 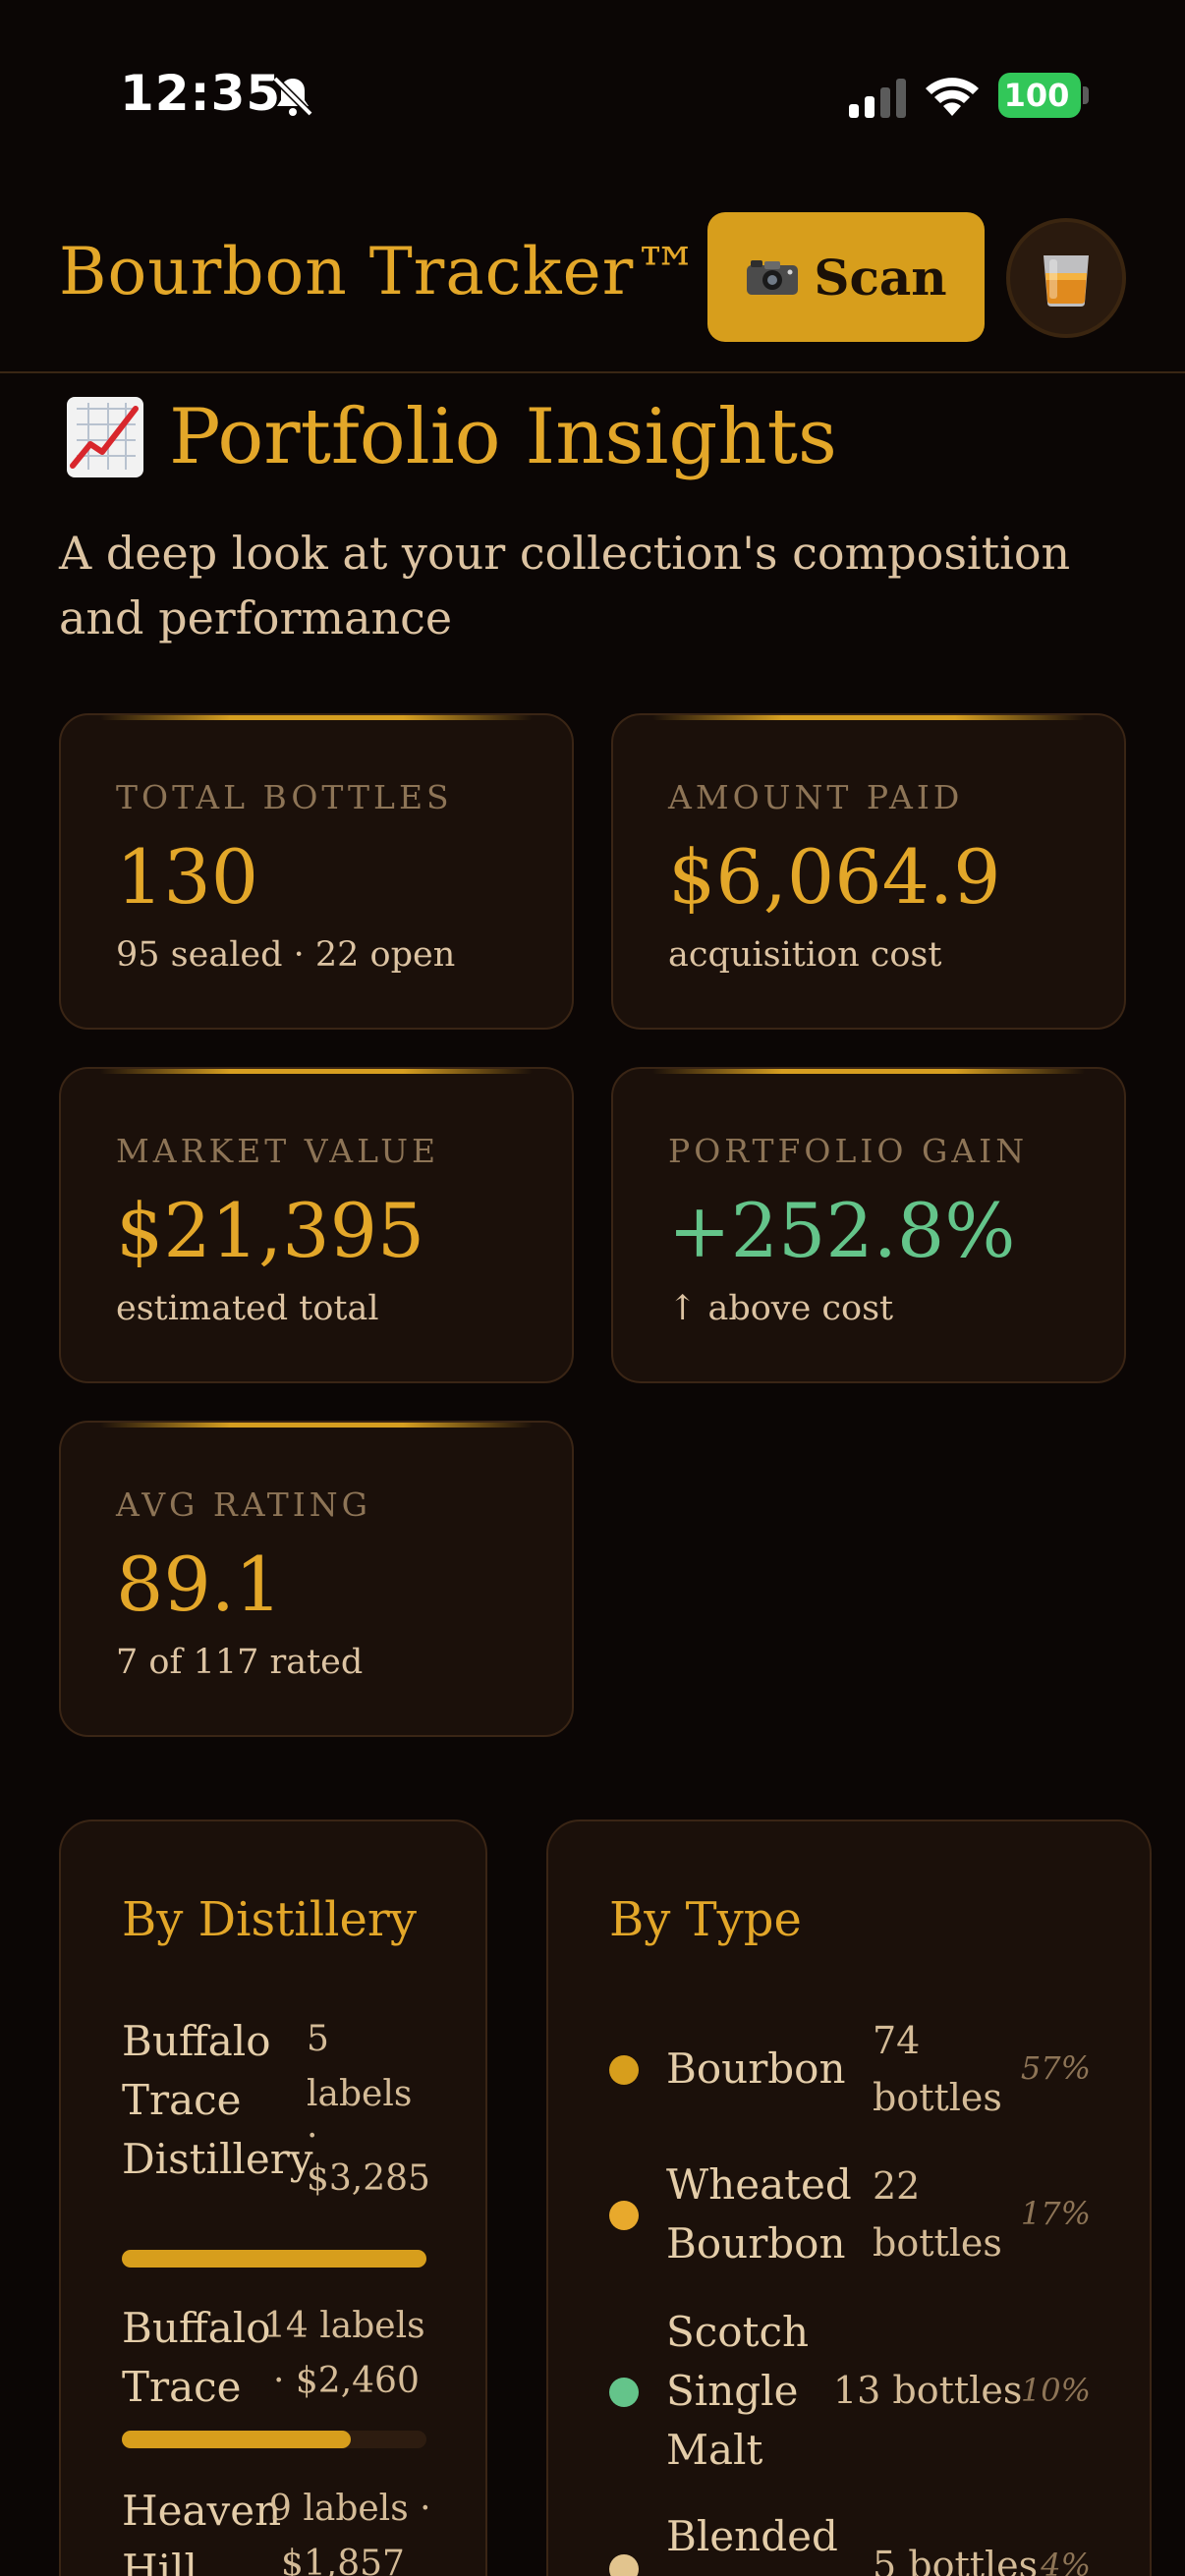 What do you see at coordinates (1056, 2390) in the screenshot?
I see `type-percent: 10%` at bounding box center [1056, 2390].